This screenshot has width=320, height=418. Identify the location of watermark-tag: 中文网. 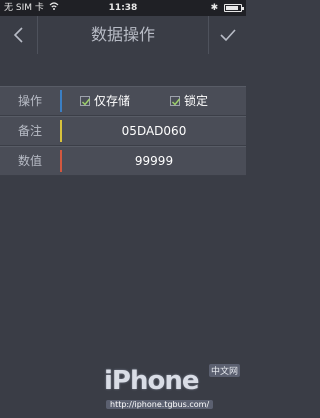
(224, 370).